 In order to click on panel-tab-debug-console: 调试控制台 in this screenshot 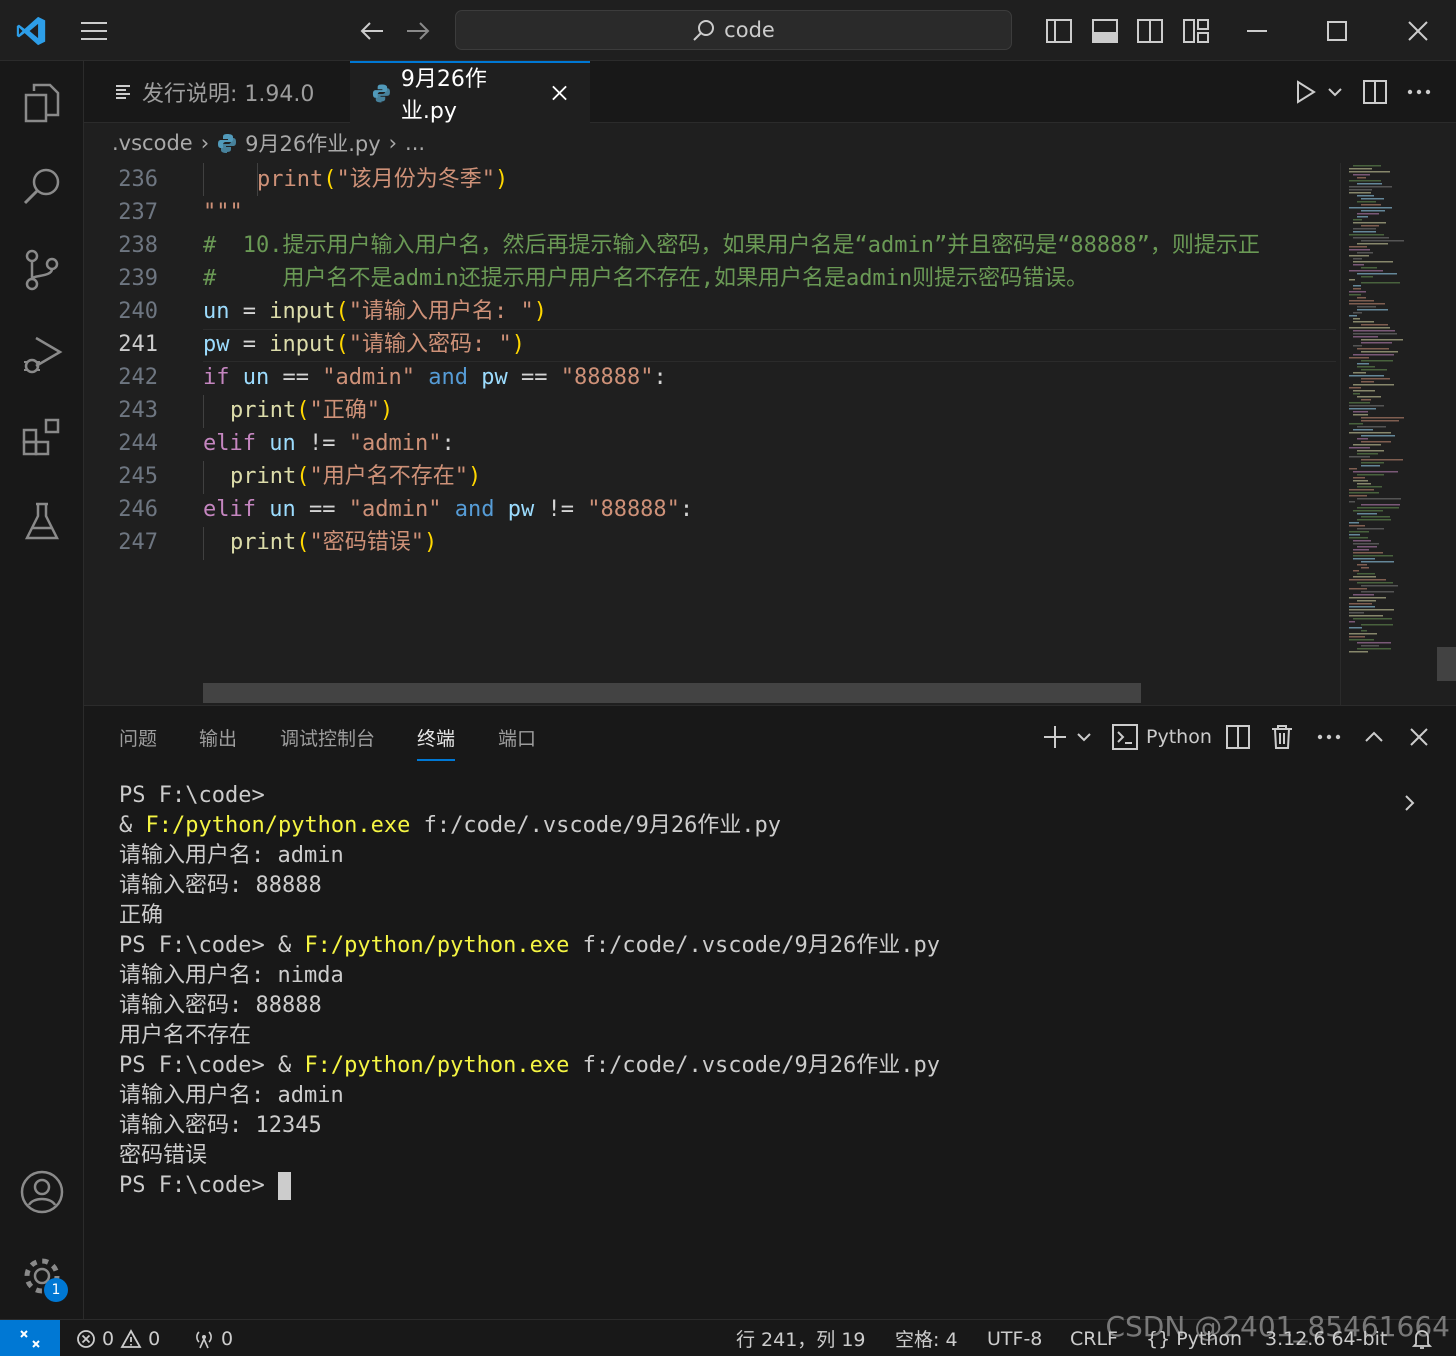, I will do `click(327, 737)`.